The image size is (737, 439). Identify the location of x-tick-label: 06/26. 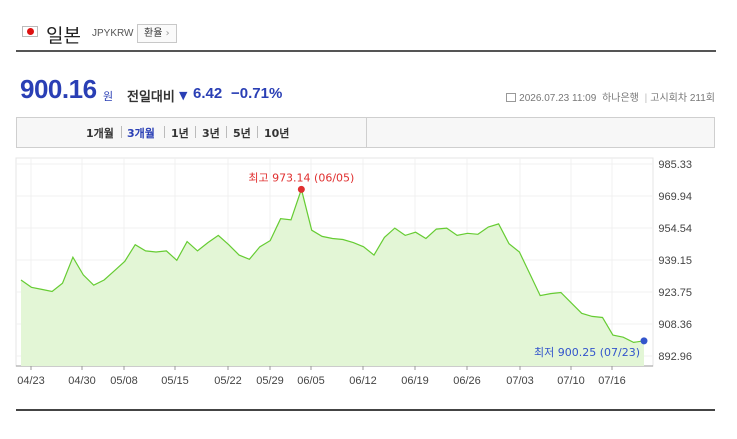
(467, 381).